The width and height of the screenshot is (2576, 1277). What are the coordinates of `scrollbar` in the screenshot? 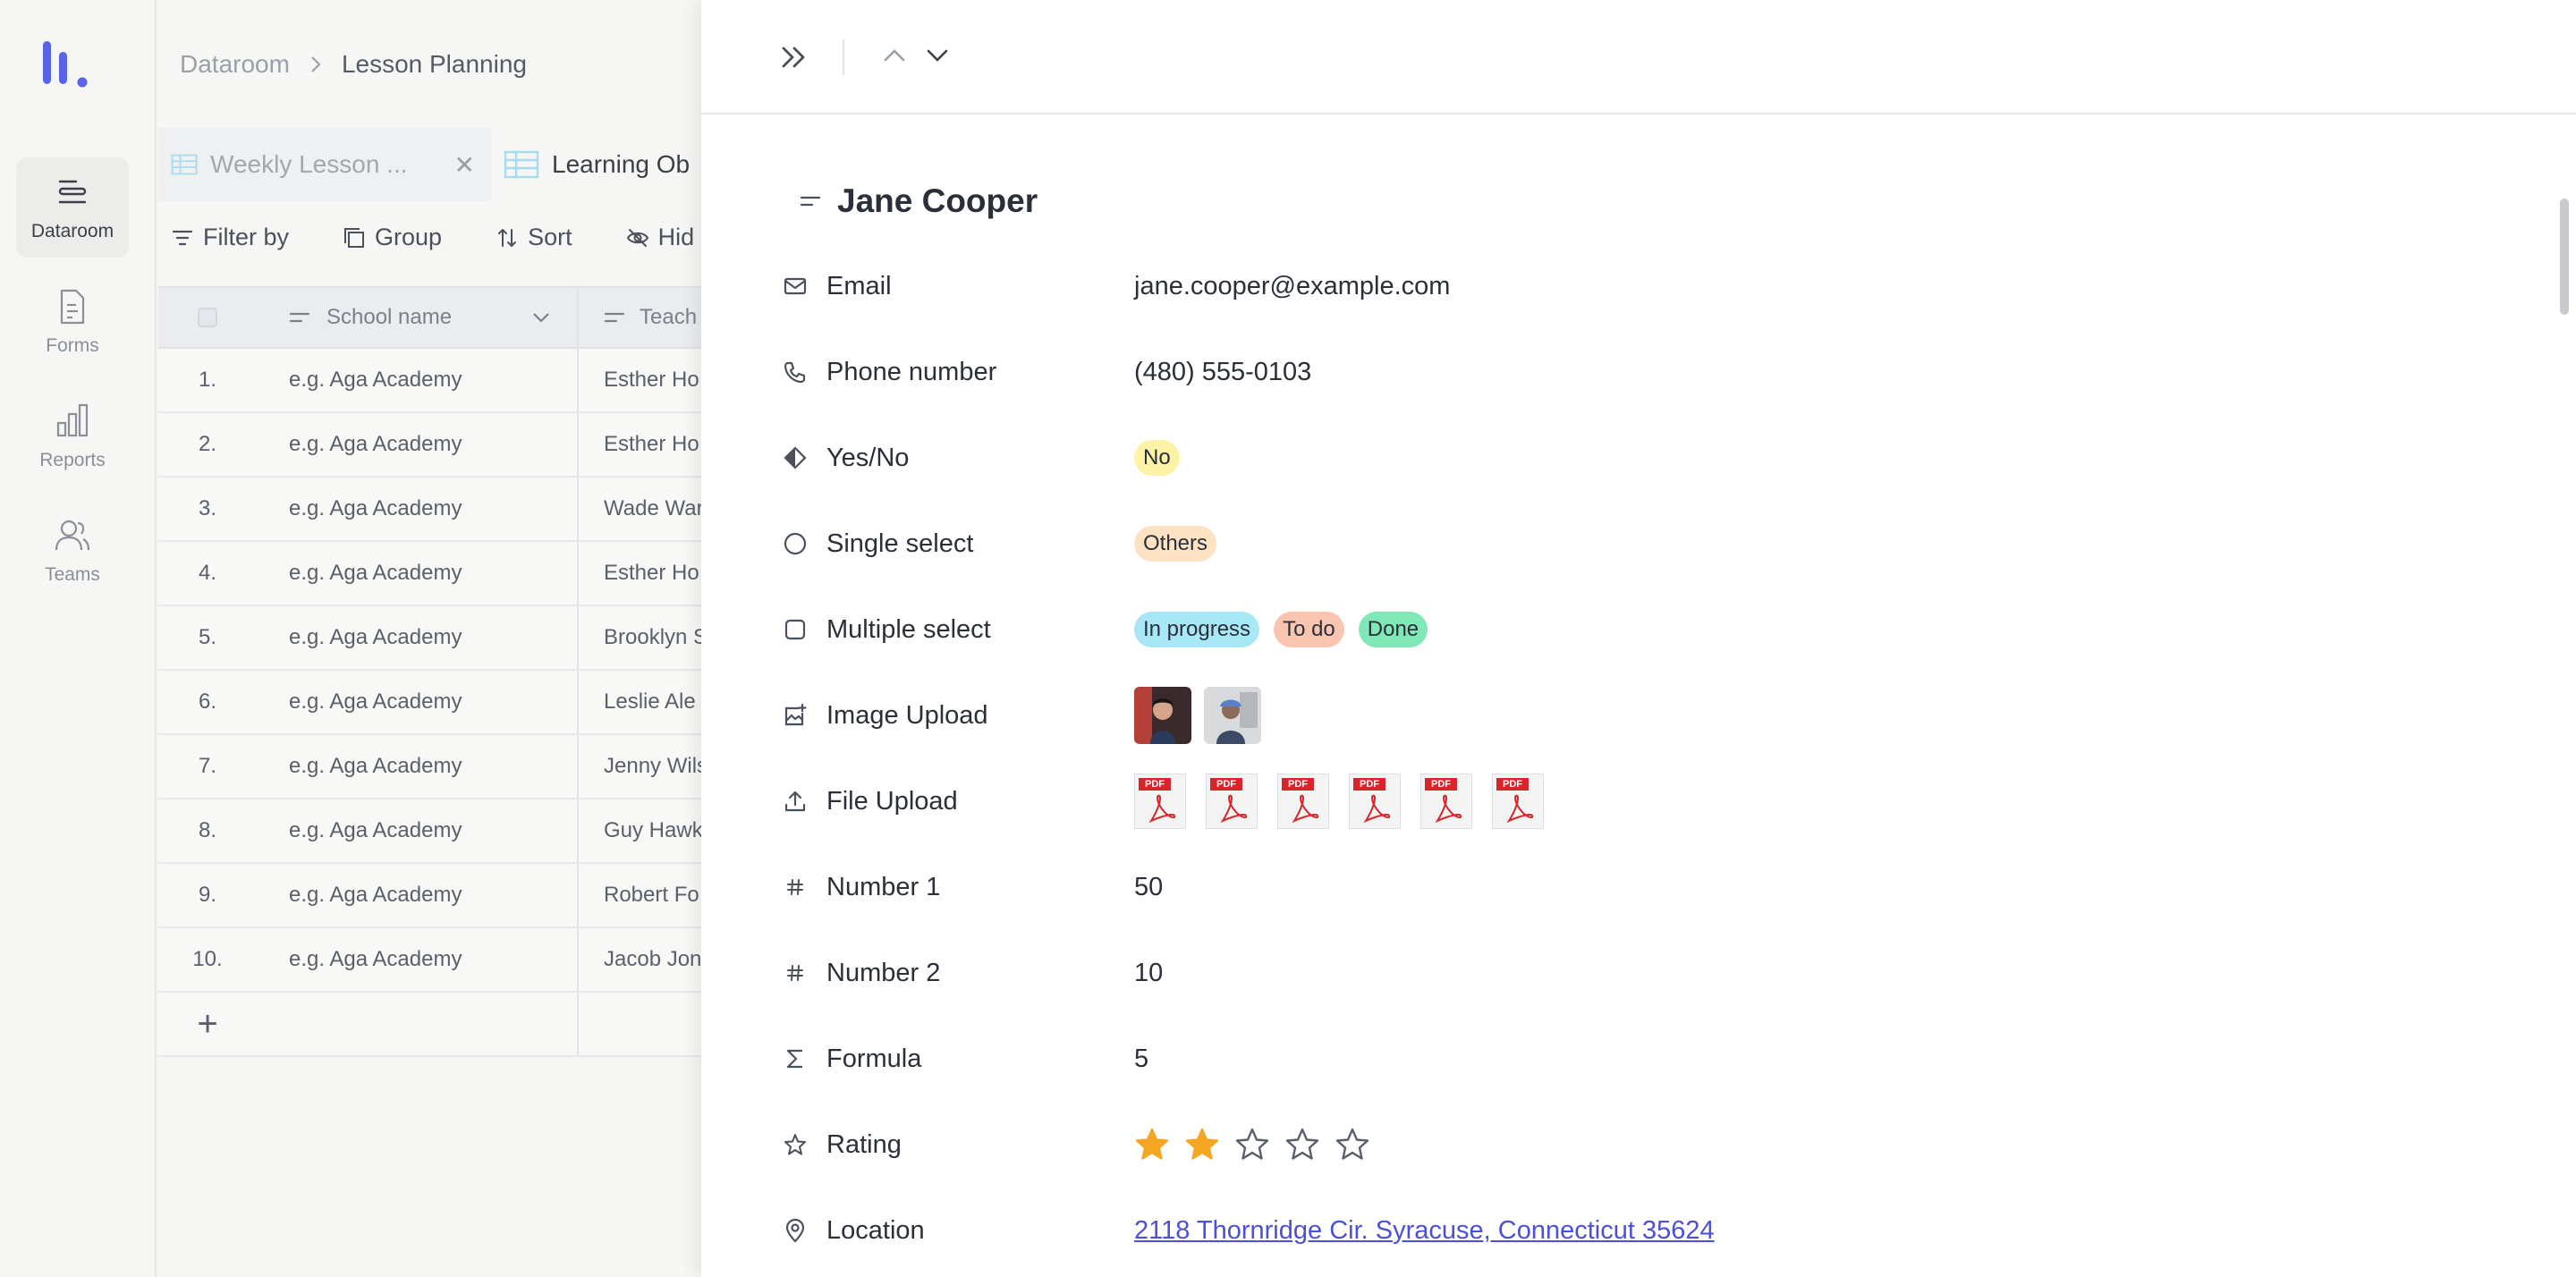 It's located at (2564, 257).